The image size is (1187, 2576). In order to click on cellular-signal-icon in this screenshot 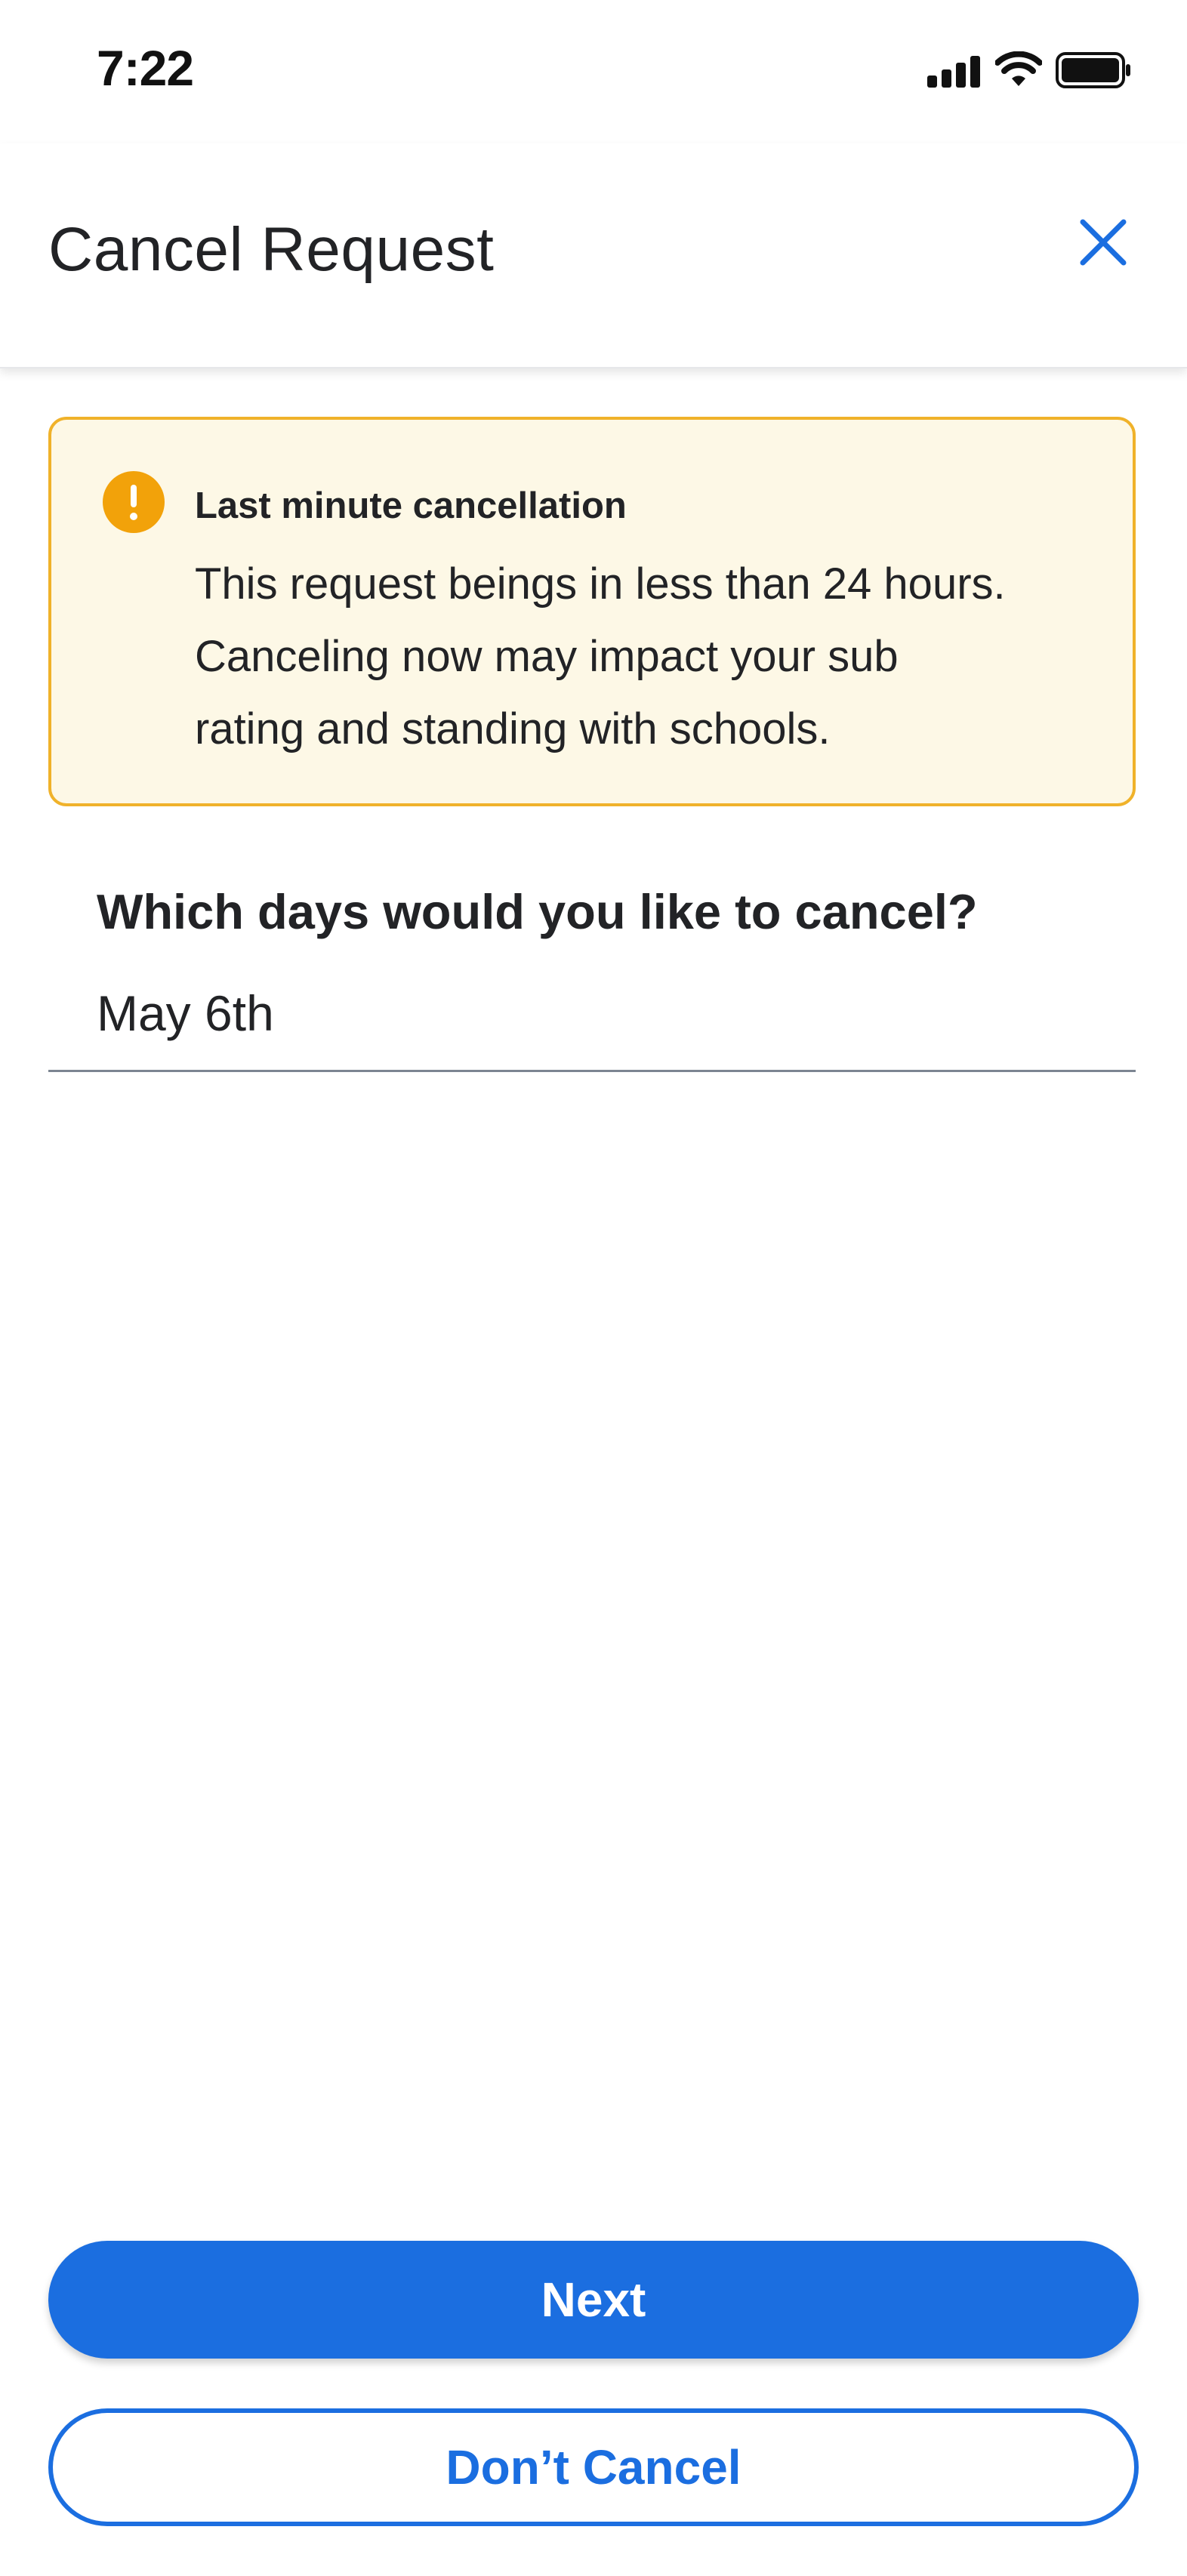, I will do `click(955, 71)`.